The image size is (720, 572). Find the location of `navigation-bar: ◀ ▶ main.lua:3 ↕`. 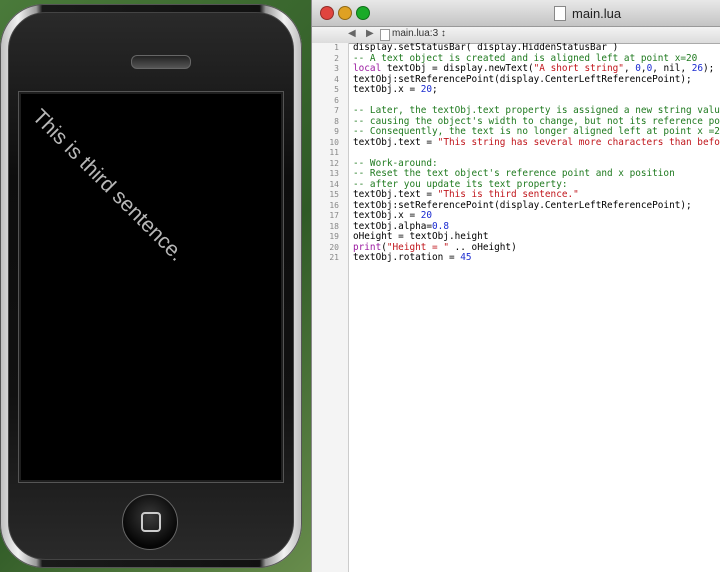

navigation-bar: ◀ ▶ main.lua:3 ↕ is located at coordinates (516, 35).